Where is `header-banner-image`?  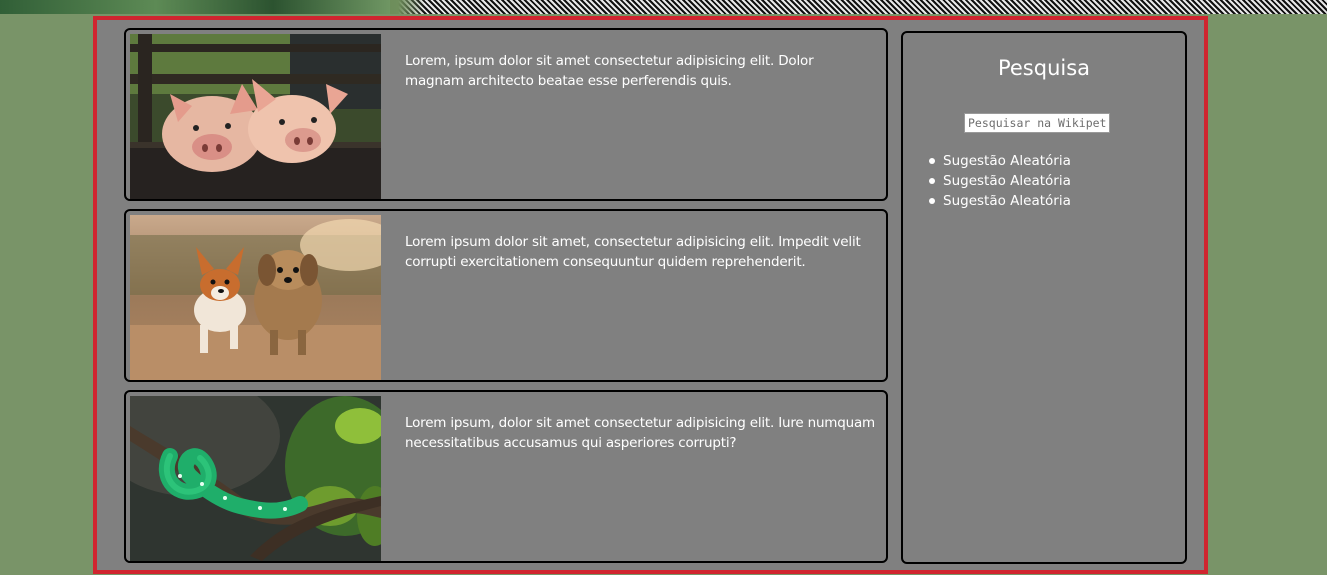 header-banner-image is located at coordinates (663, 7).